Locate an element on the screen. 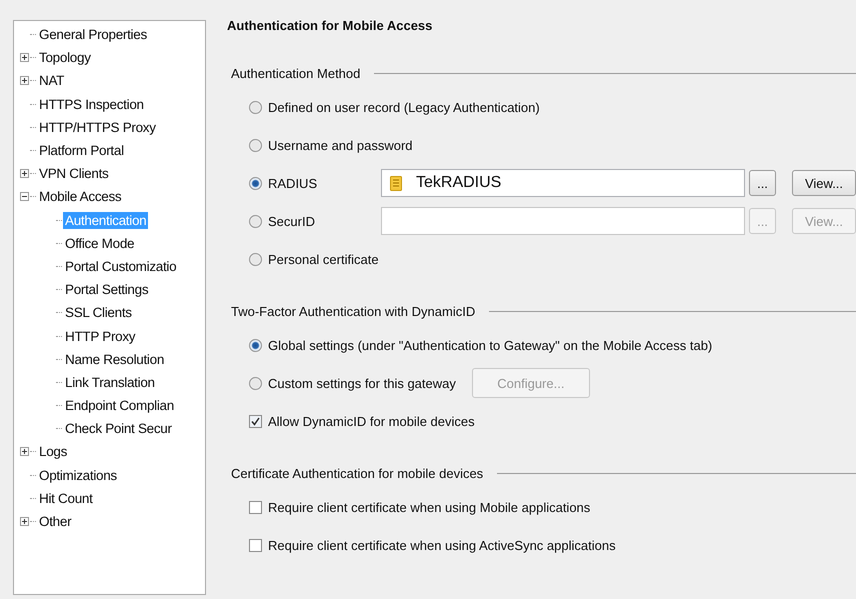 The width and height of the screenshot is (856, 599). tree-item: Logs is located at coordinates (53, 451).